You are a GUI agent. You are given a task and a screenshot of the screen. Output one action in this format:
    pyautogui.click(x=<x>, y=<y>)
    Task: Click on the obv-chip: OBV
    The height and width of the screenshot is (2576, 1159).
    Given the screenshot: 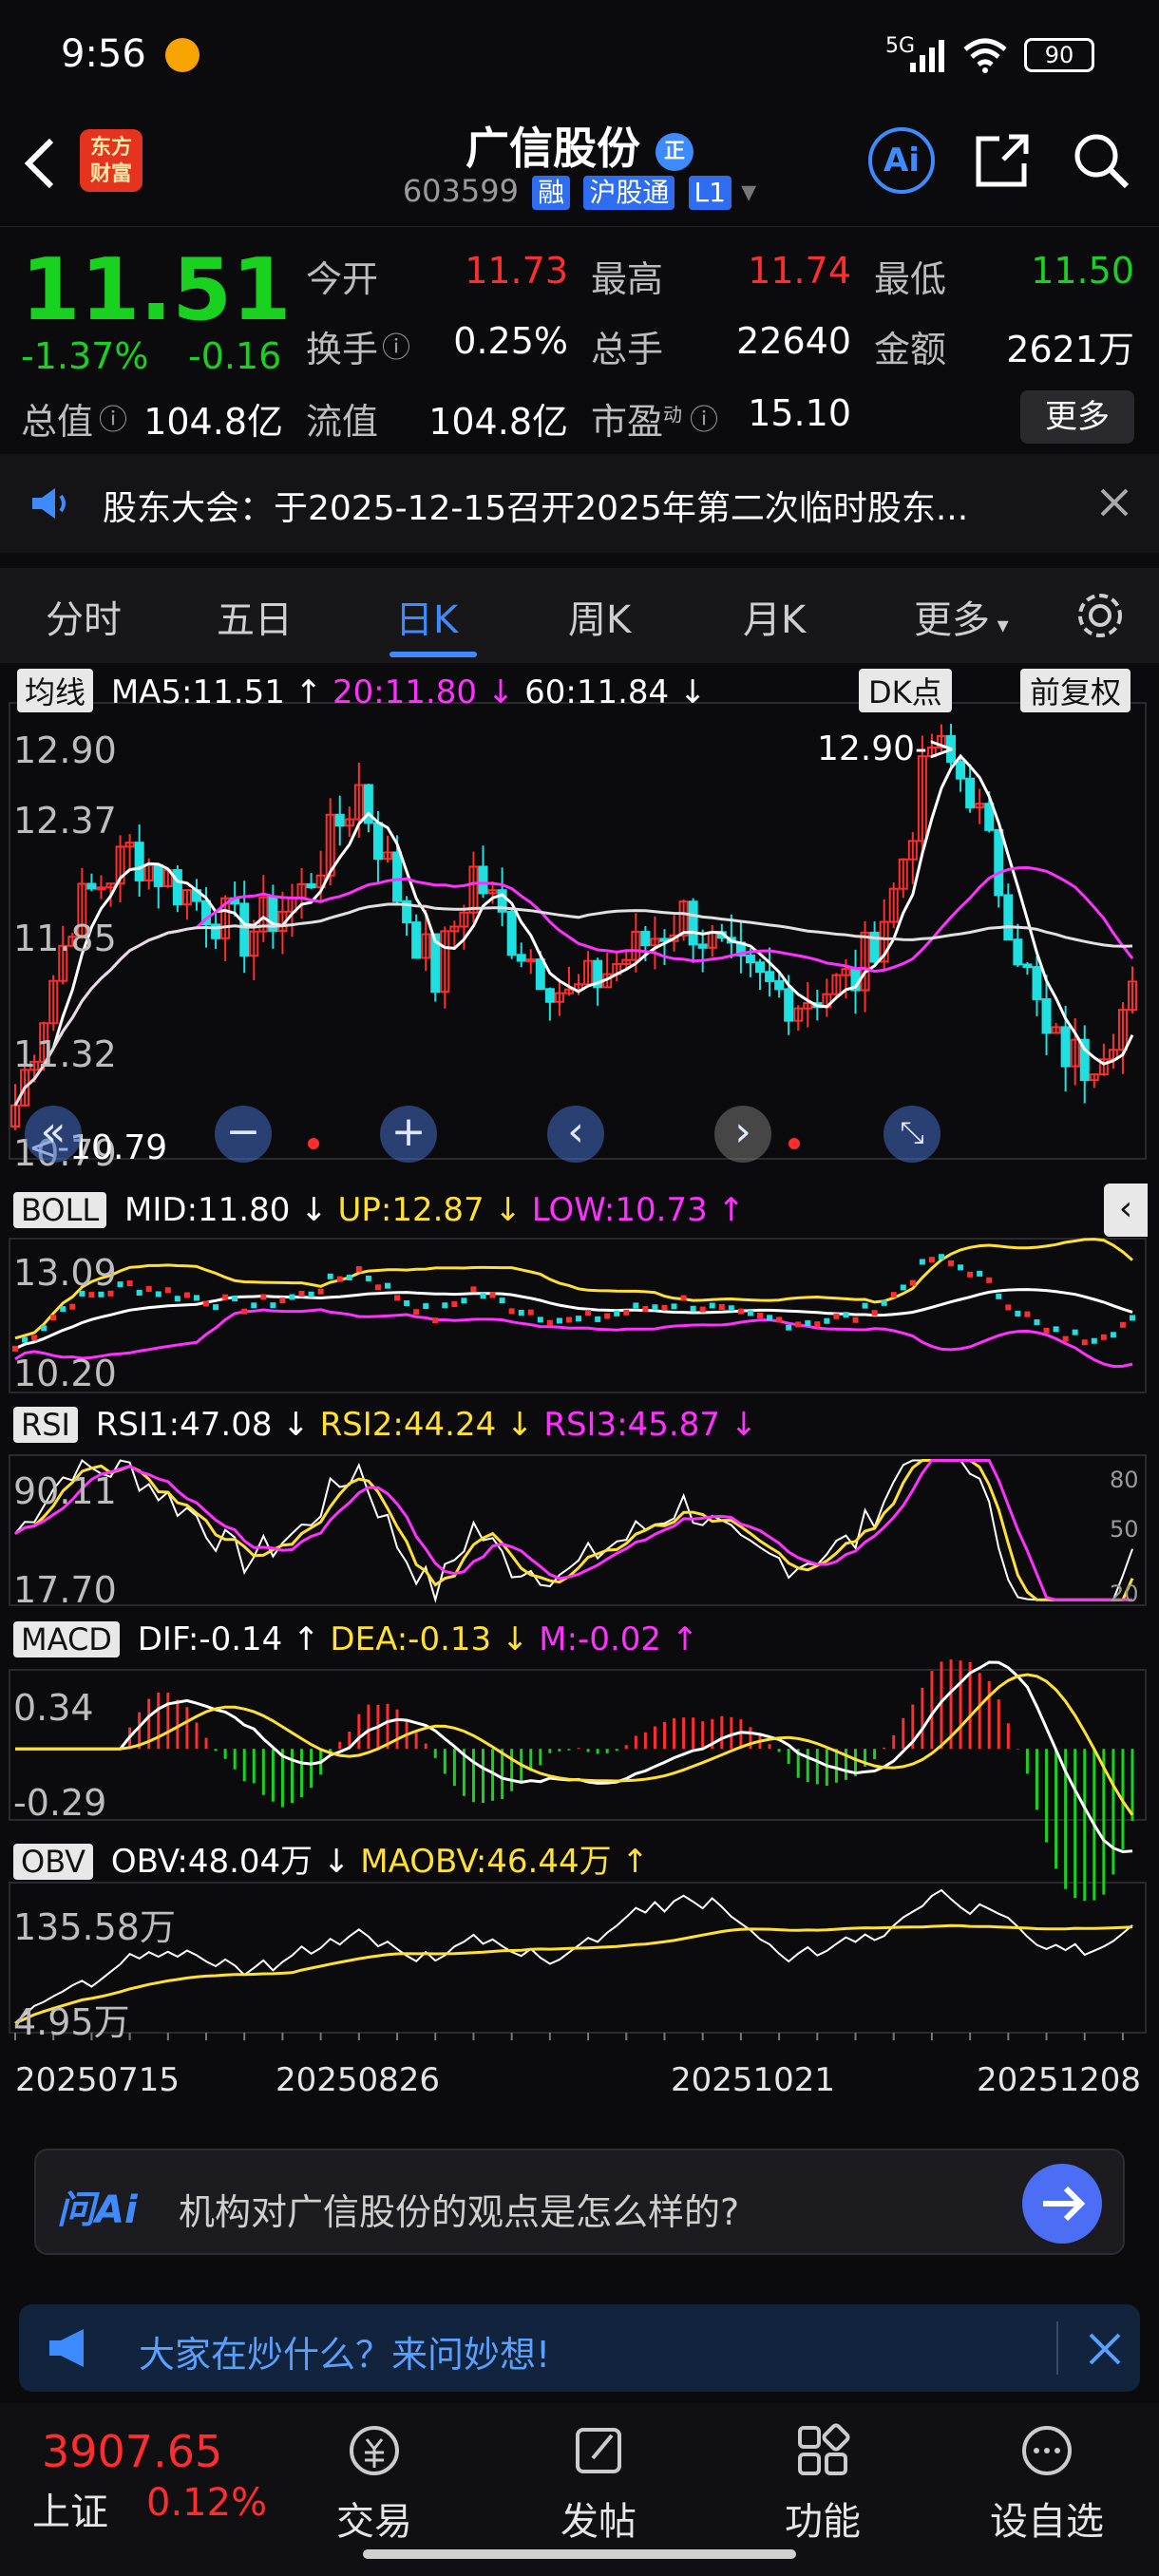 What is the action you would take?
    pyautogui.click(x=53, y=1862)
    